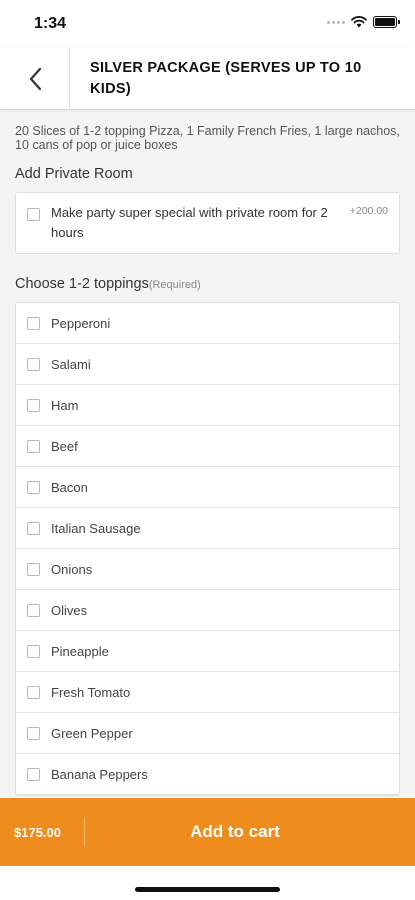  I want to click on topping-item-beef: Beef, so click(207, 446).